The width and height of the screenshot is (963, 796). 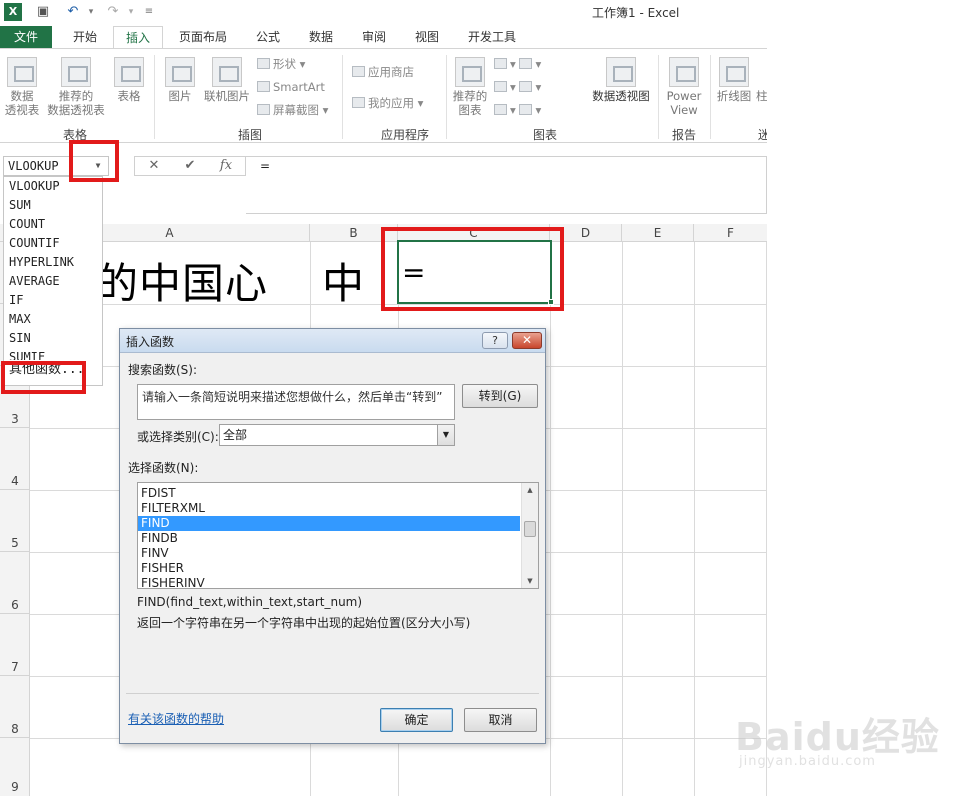 I want to click on category-select: 全部 ▼, so click(x=337, y=435).